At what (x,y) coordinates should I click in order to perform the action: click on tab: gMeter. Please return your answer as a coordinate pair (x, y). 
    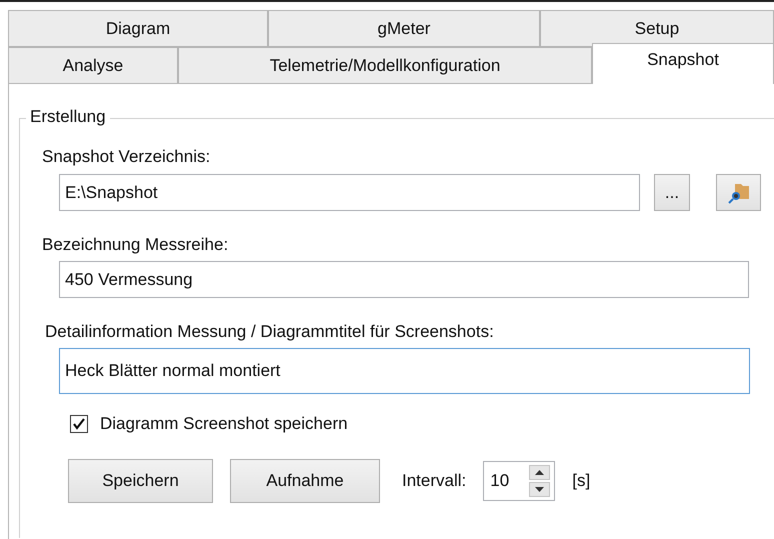
    Looking at the image, I should click on (404, 28).